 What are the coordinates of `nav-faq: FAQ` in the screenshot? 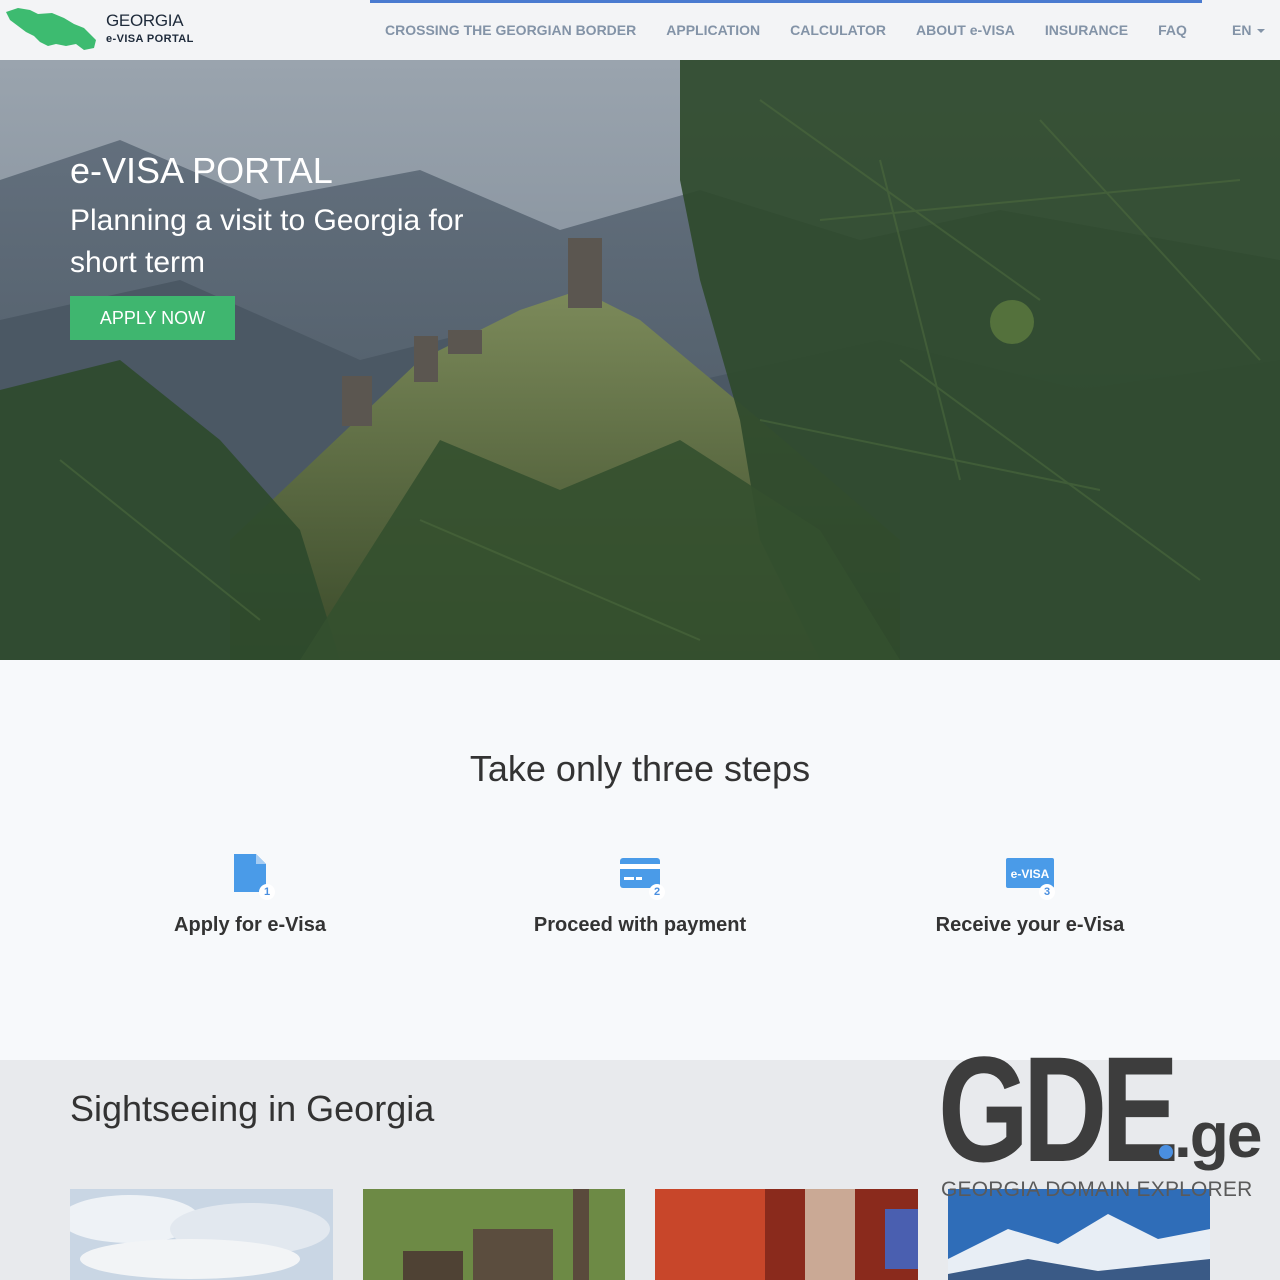 It's located at (1172, 30).